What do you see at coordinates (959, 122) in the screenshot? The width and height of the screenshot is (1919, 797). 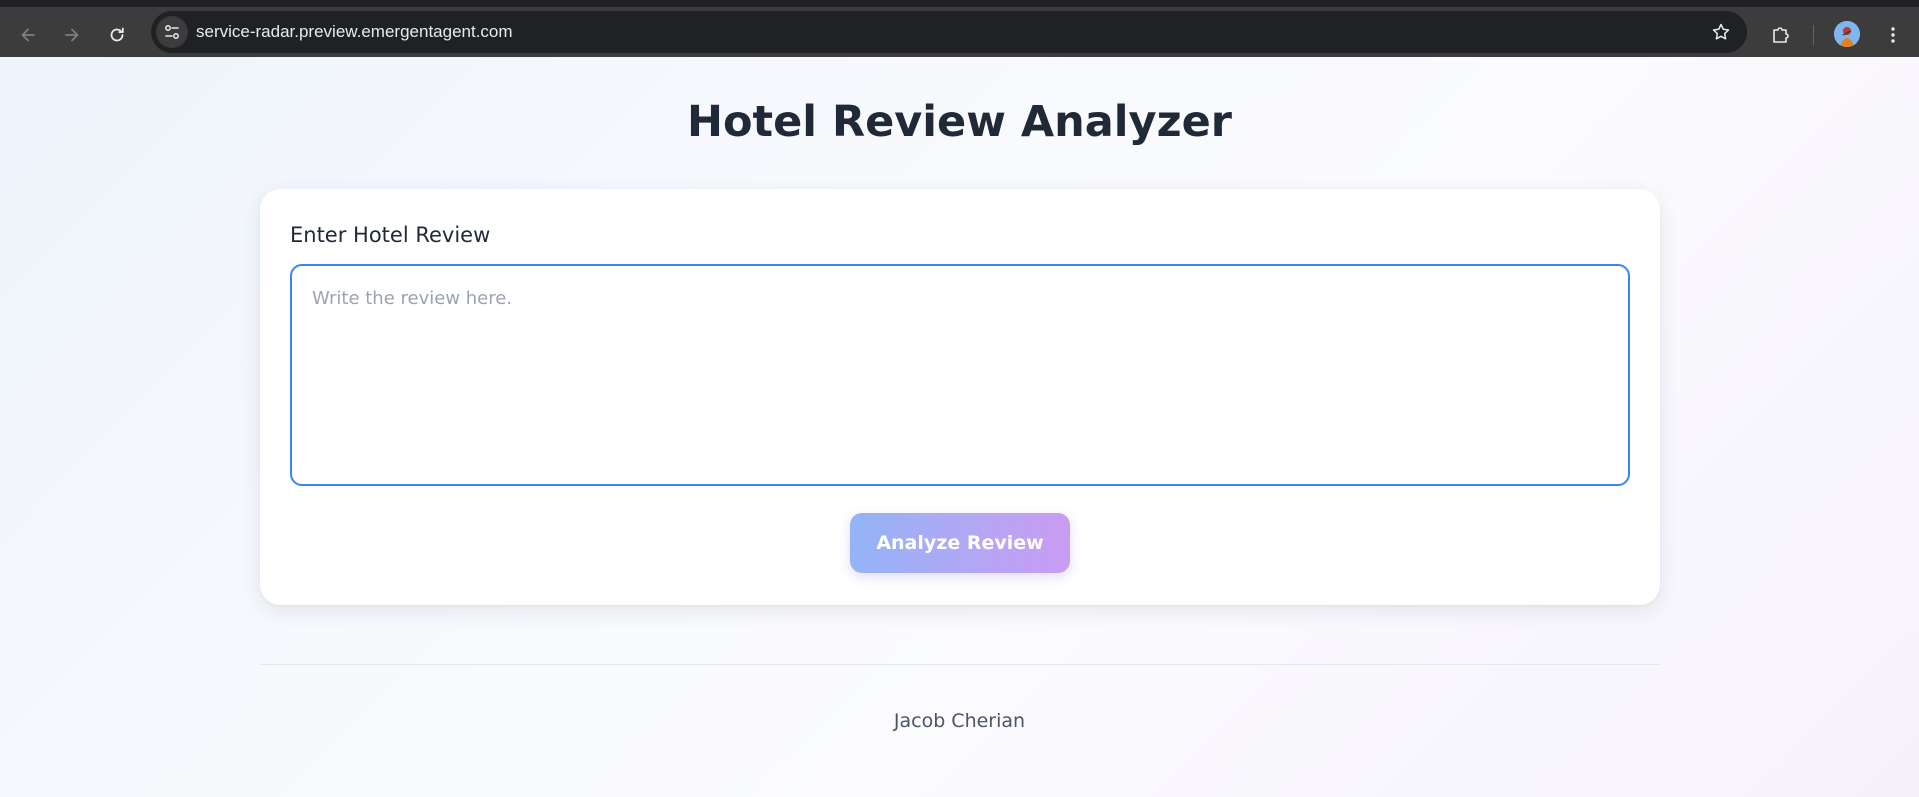 I see `page-title: Hotel Review Analyzer` at bounding box center [959, 122].